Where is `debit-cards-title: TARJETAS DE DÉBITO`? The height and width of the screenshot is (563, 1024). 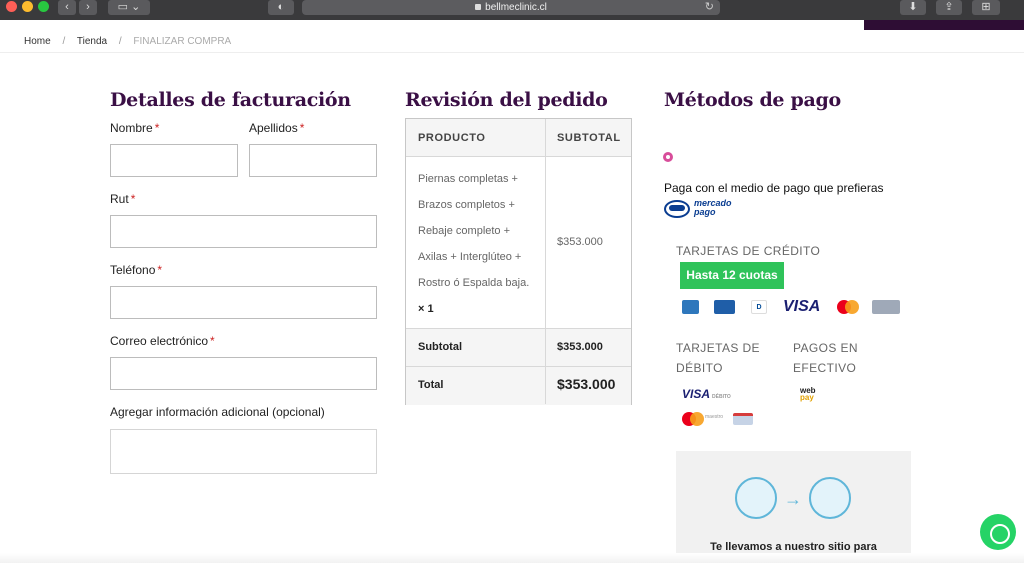
debit-cards-title: TARJETAS DE DÉBITO is located at coordinates (718, 358).